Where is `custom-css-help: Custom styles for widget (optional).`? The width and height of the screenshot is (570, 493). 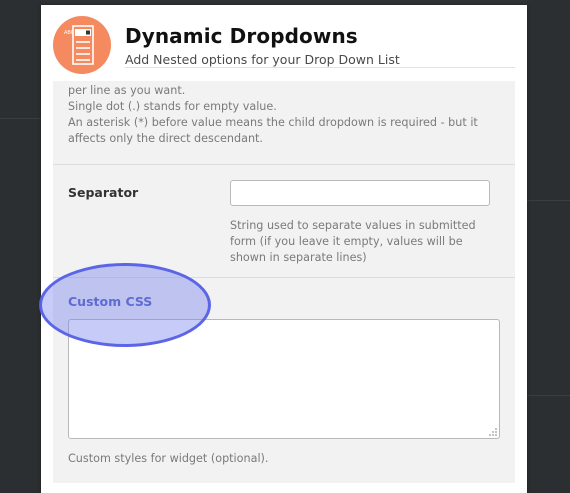
custom-css-help: Custom styles for widget (optional). is located at coordinates (168, 458).